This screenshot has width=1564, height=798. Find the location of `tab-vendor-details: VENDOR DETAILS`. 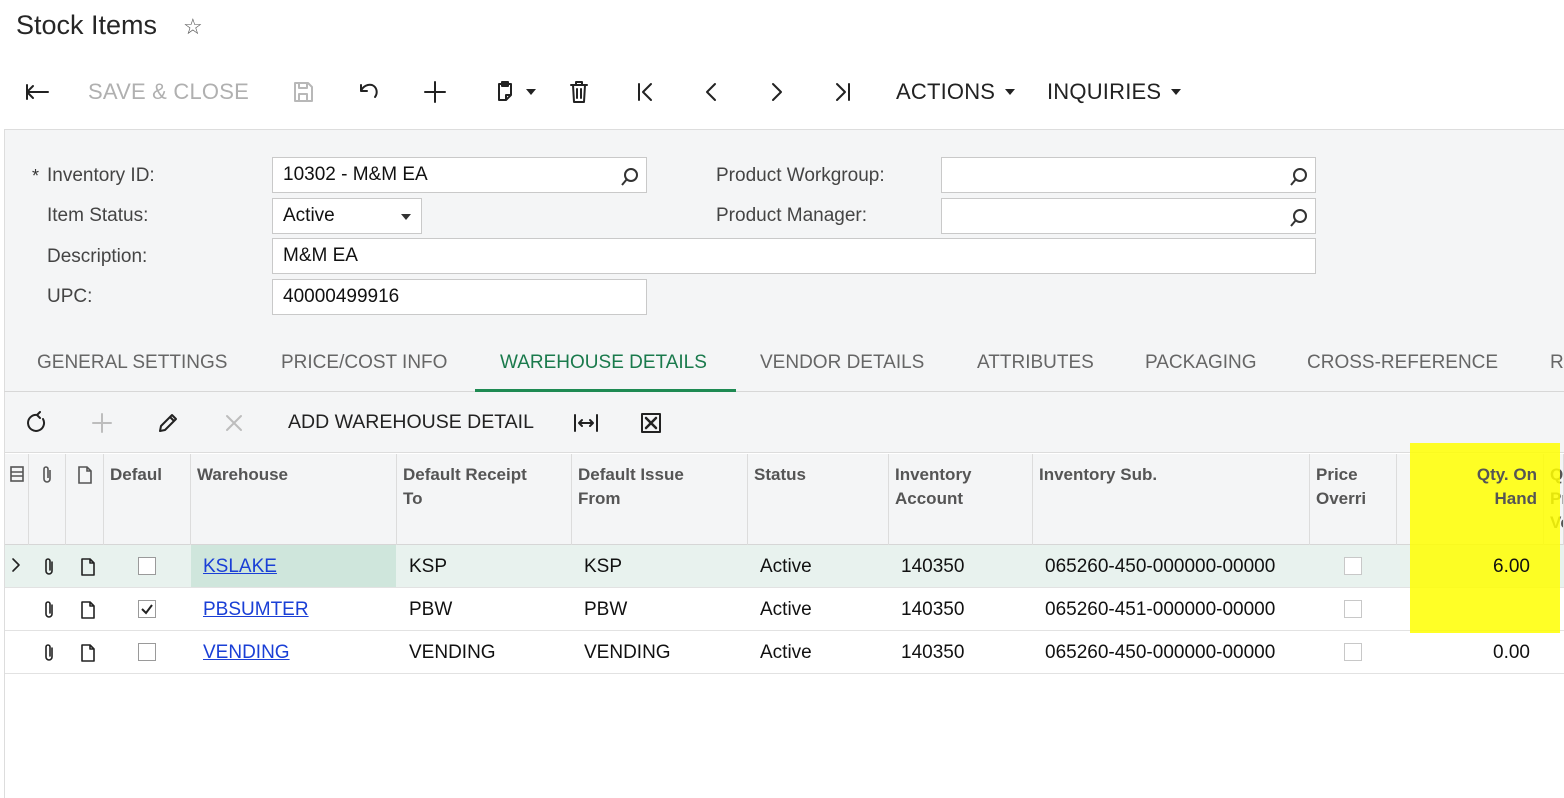

tab-vendor-details: VENDOR DETAILS is located at coordinates (842, 363).